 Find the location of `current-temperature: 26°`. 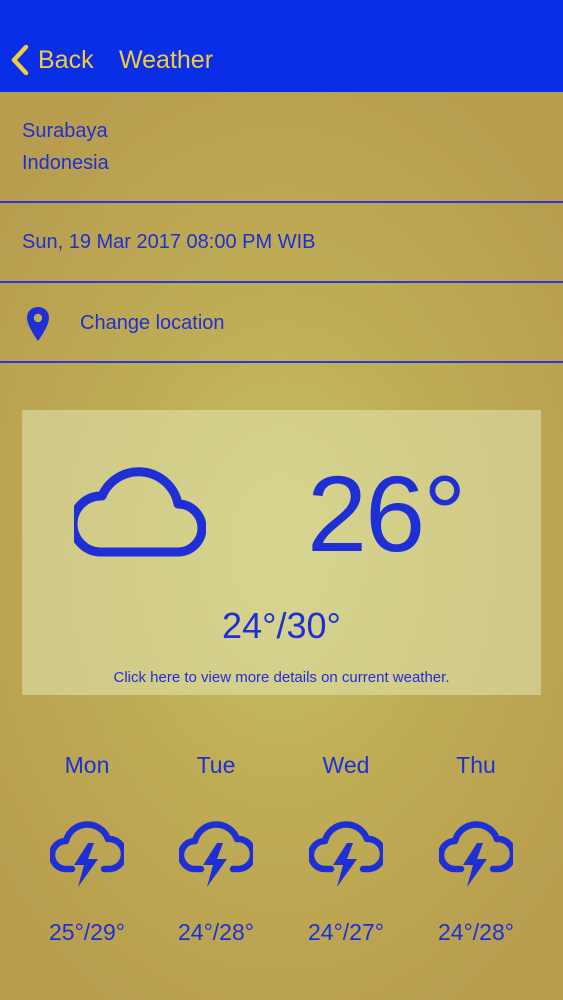

current-temperature: 26° is located at coordinates (386, 513).